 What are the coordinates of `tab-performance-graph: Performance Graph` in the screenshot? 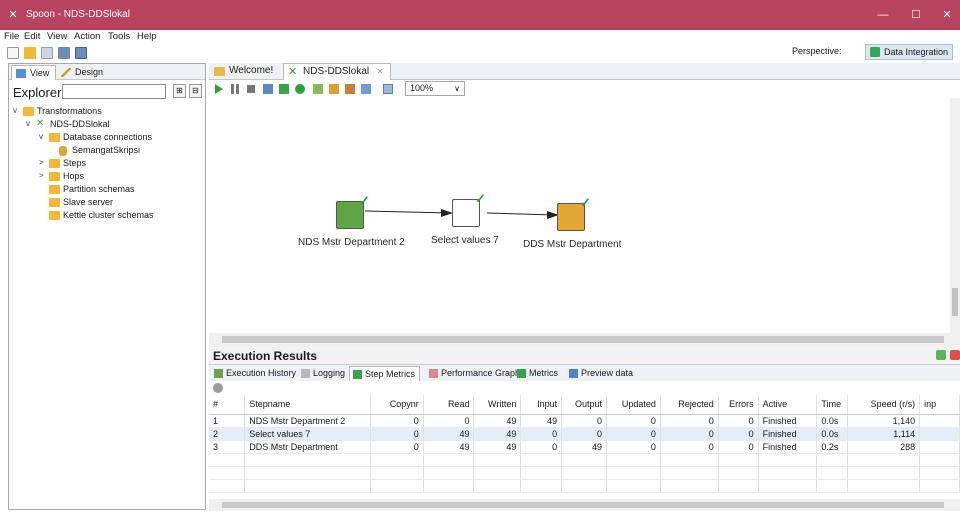 It's located at (475, 373).